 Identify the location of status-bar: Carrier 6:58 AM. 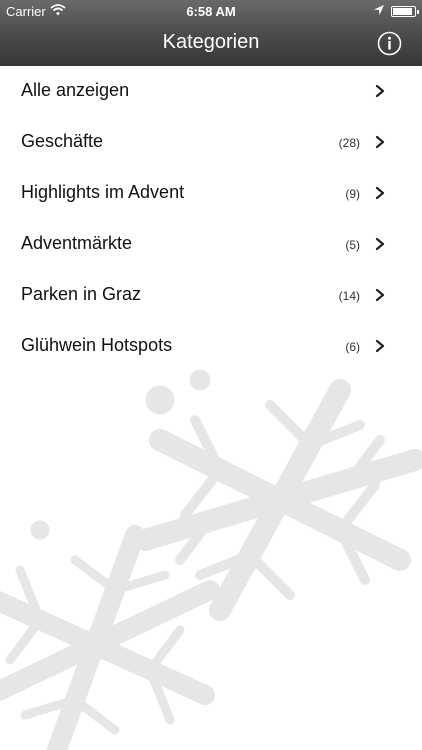
(211, 11).